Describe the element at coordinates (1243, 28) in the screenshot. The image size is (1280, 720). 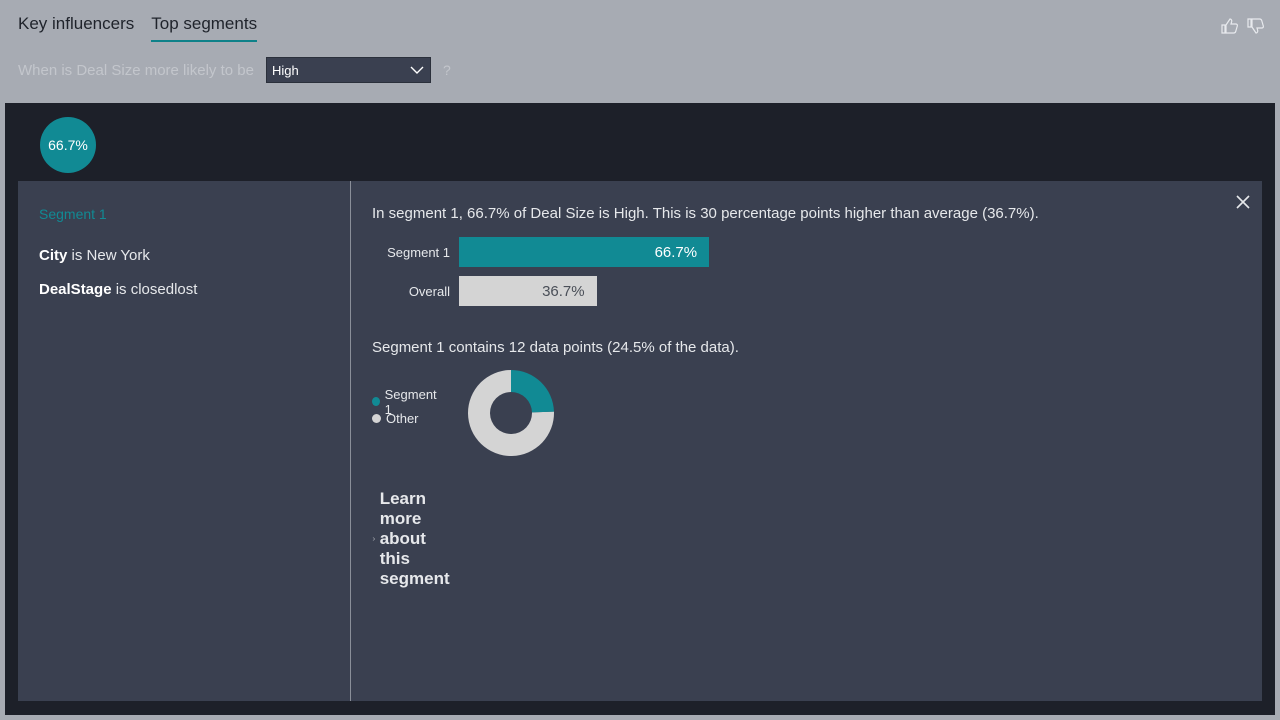
I see `feedback-buttons` at that location.